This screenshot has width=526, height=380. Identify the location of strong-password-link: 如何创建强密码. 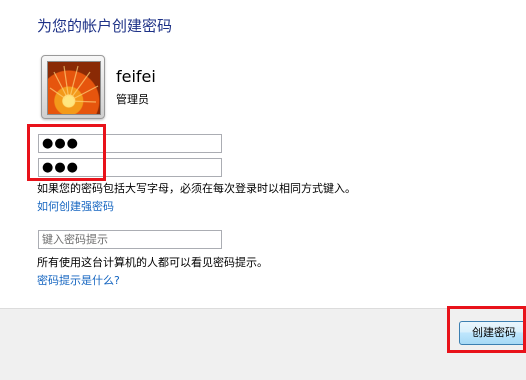
(75, 206).